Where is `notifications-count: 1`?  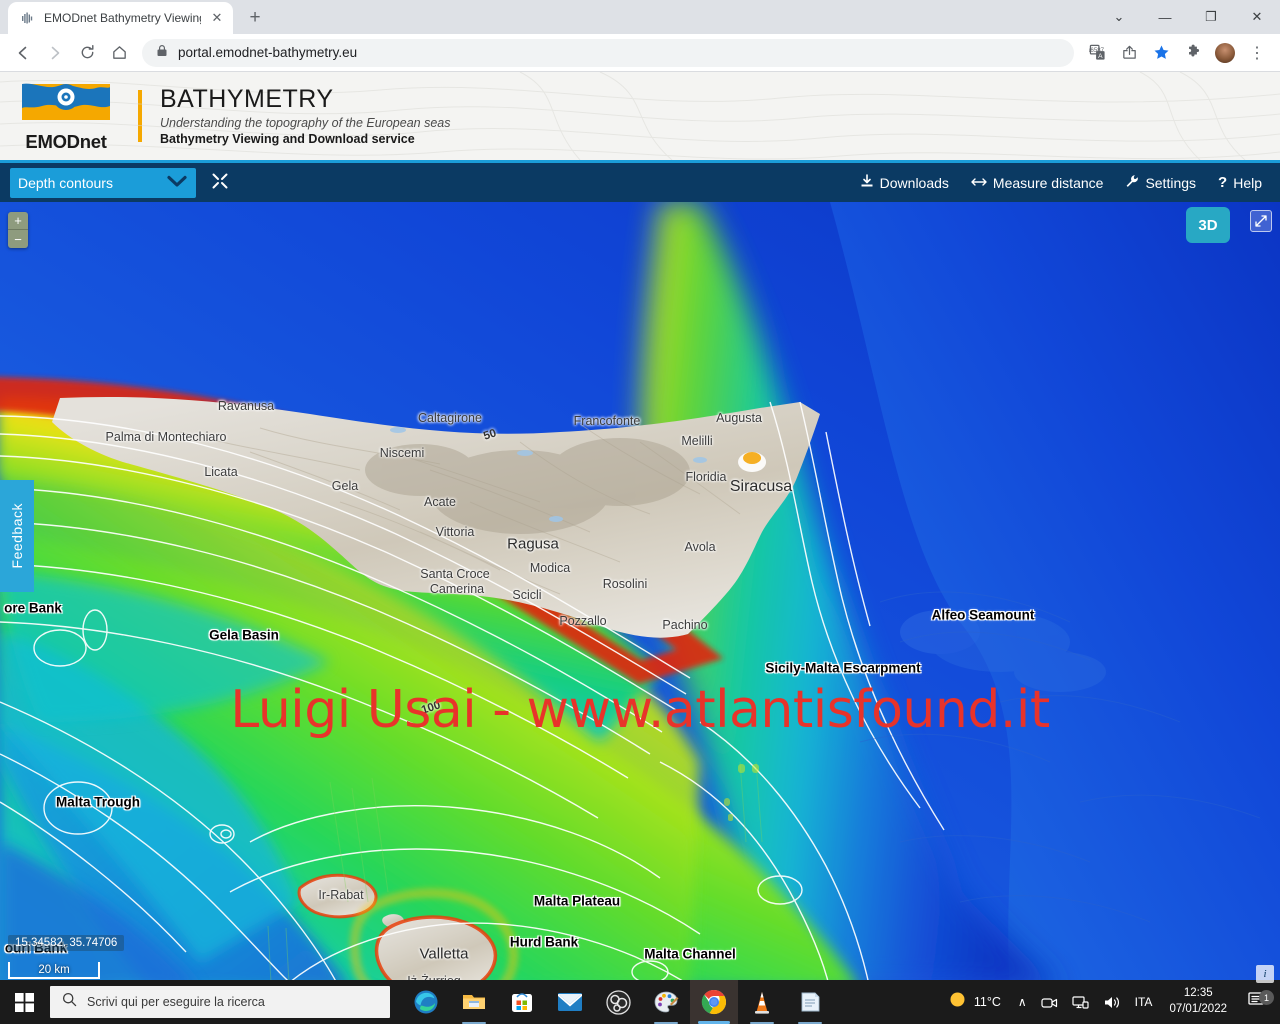
notifications-count: 1 is located at coordinates (1266, 997).